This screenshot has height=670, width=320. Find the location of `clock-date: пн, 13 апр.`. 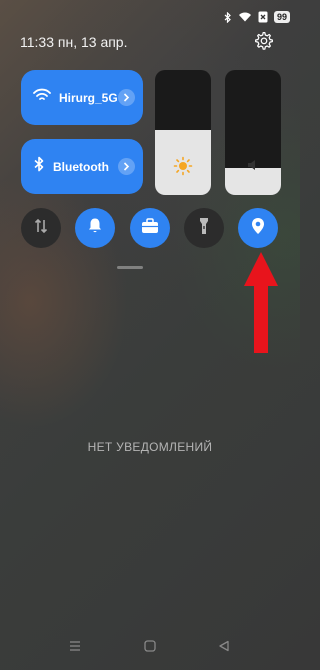

clock-date: пн, 13 апр. is located at coordinates (92, 42).